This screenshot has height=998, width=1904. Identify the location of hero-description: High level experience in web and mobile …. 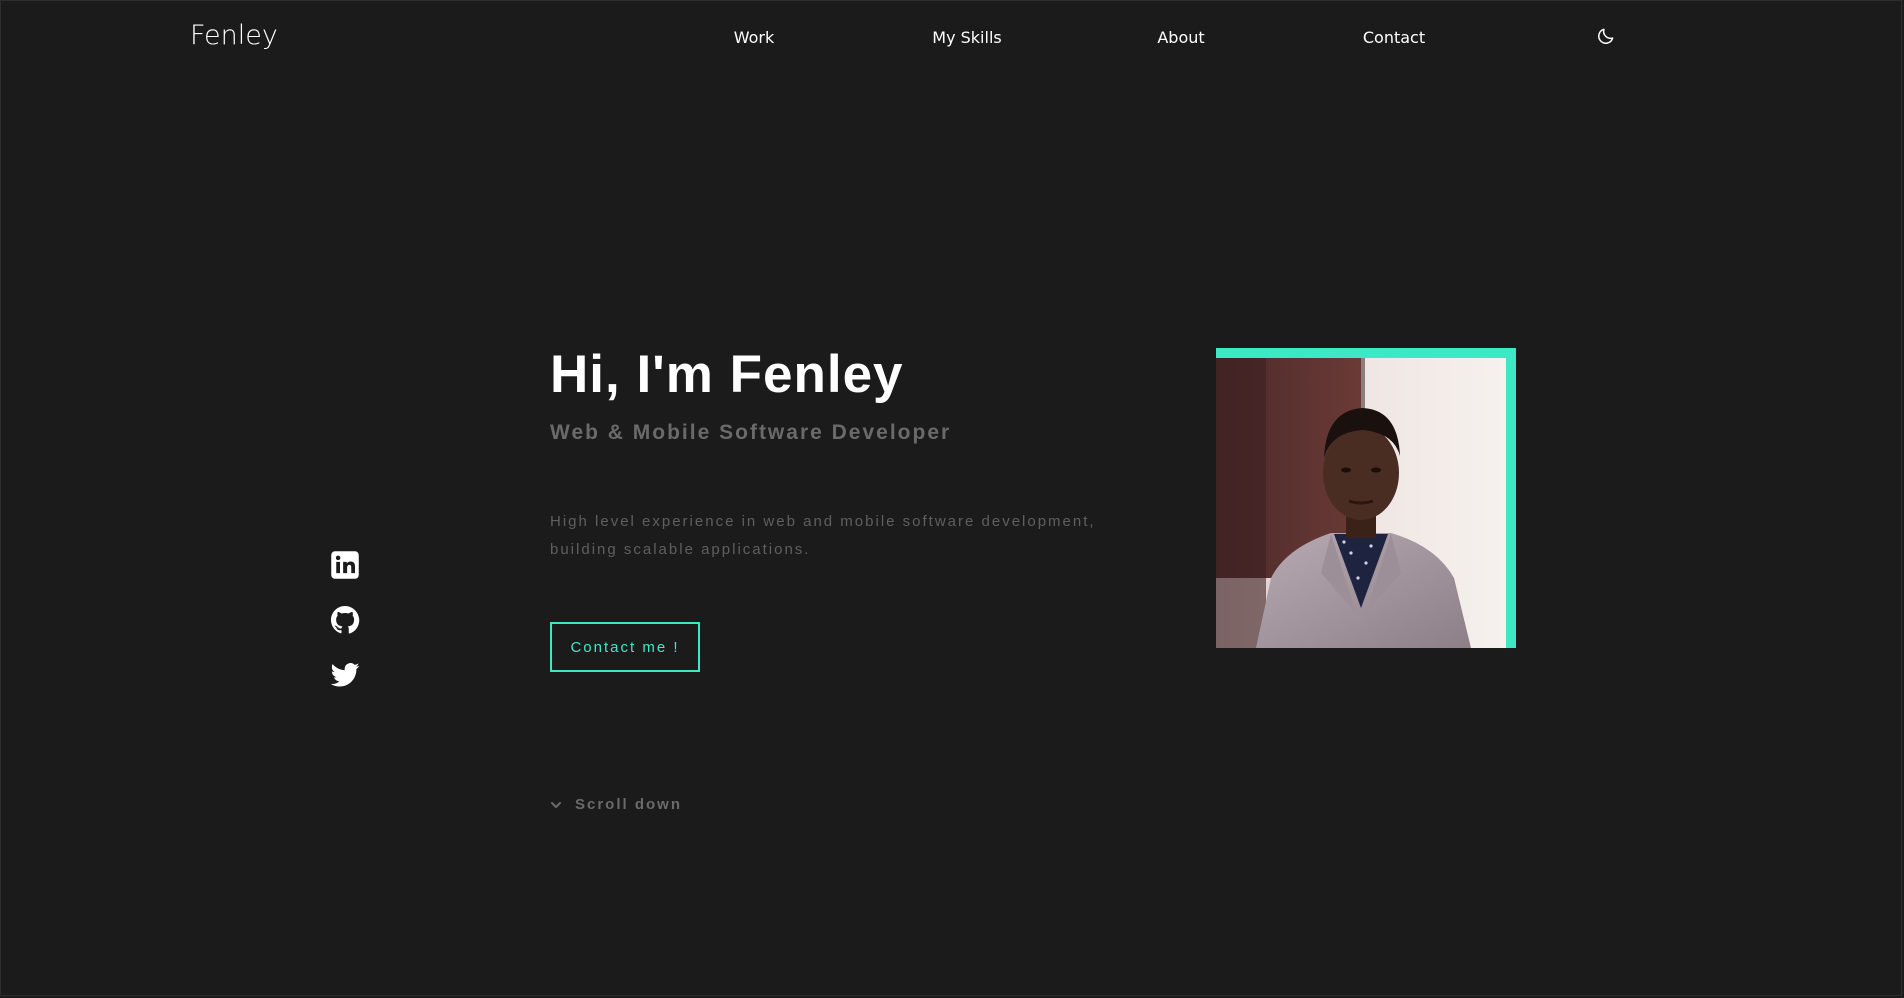
(823, 535).